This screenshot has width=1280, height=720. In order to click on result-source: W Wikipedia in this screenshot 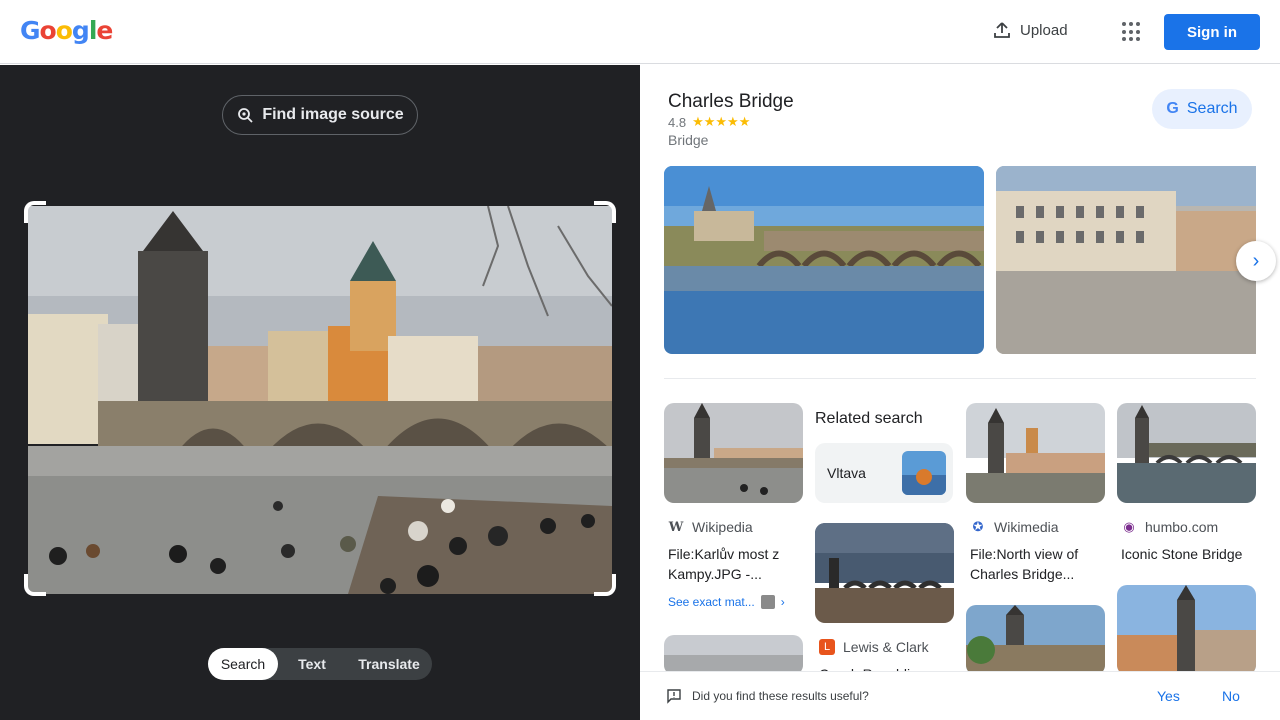, I will do `click(710, 527)`.